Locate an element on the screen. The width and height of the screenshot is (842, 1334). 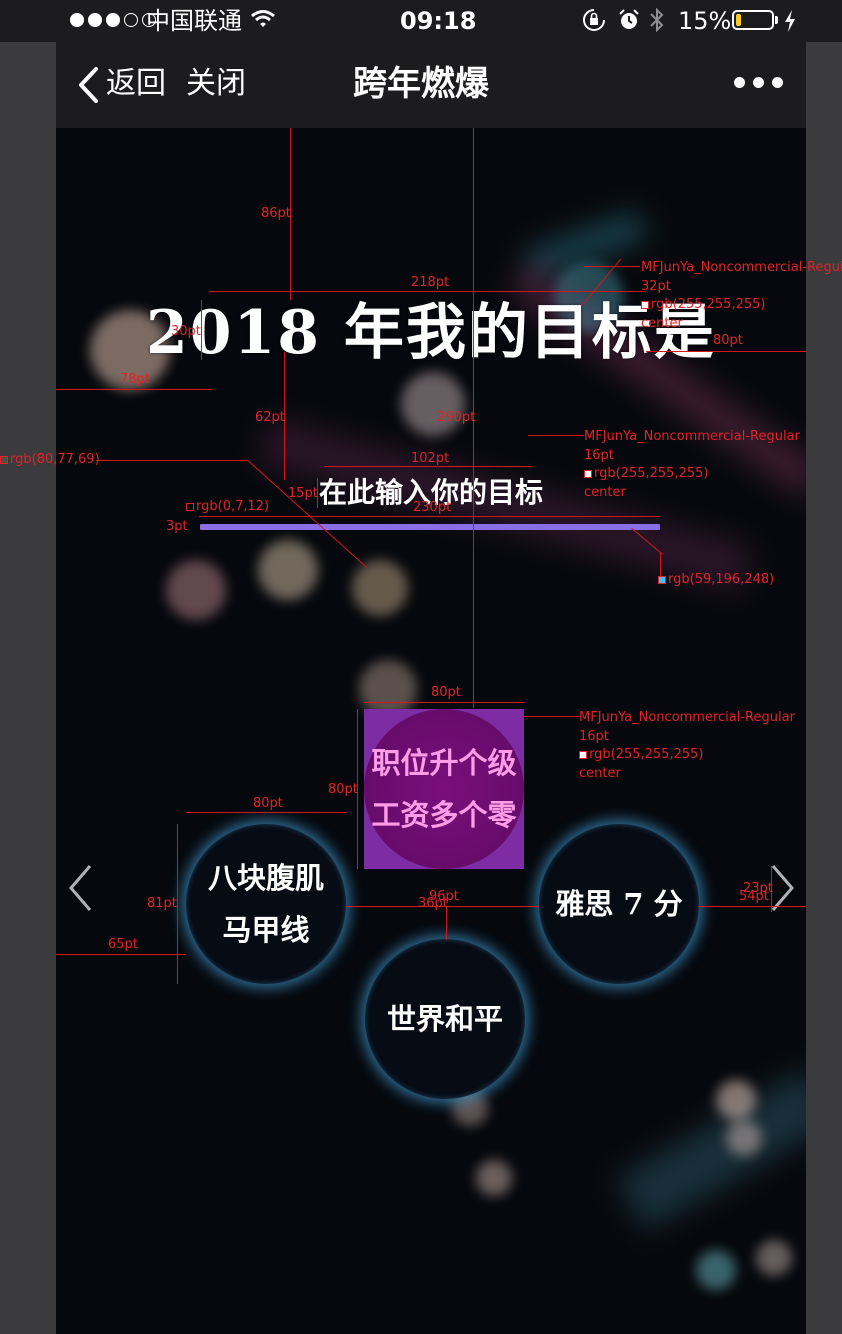
goal-option-world-peace: 世界和平 is located at coordinates (445, 1019).